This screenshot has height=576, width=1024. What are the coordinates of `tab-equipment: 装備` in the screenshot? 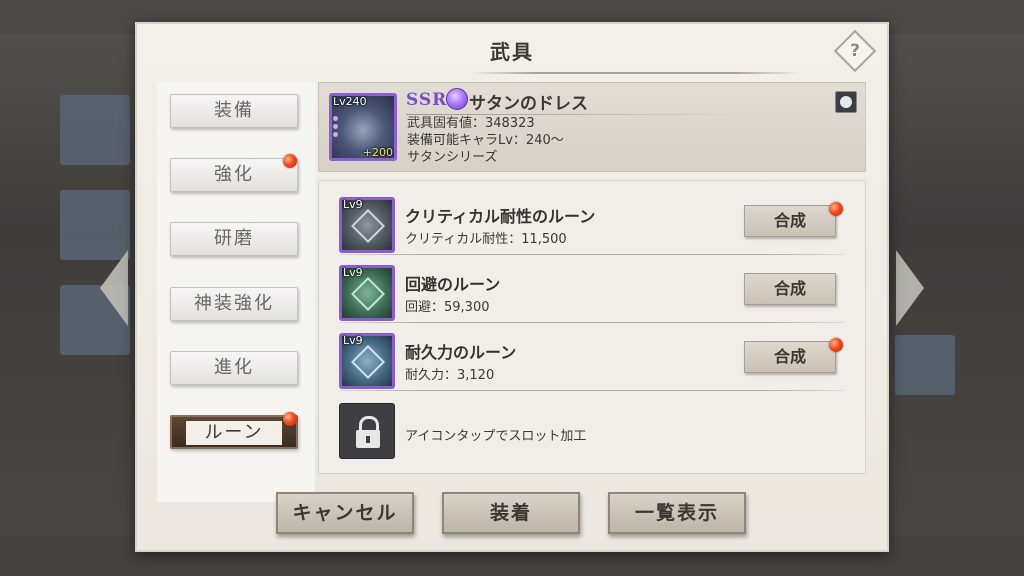 It's located at (234, 111).